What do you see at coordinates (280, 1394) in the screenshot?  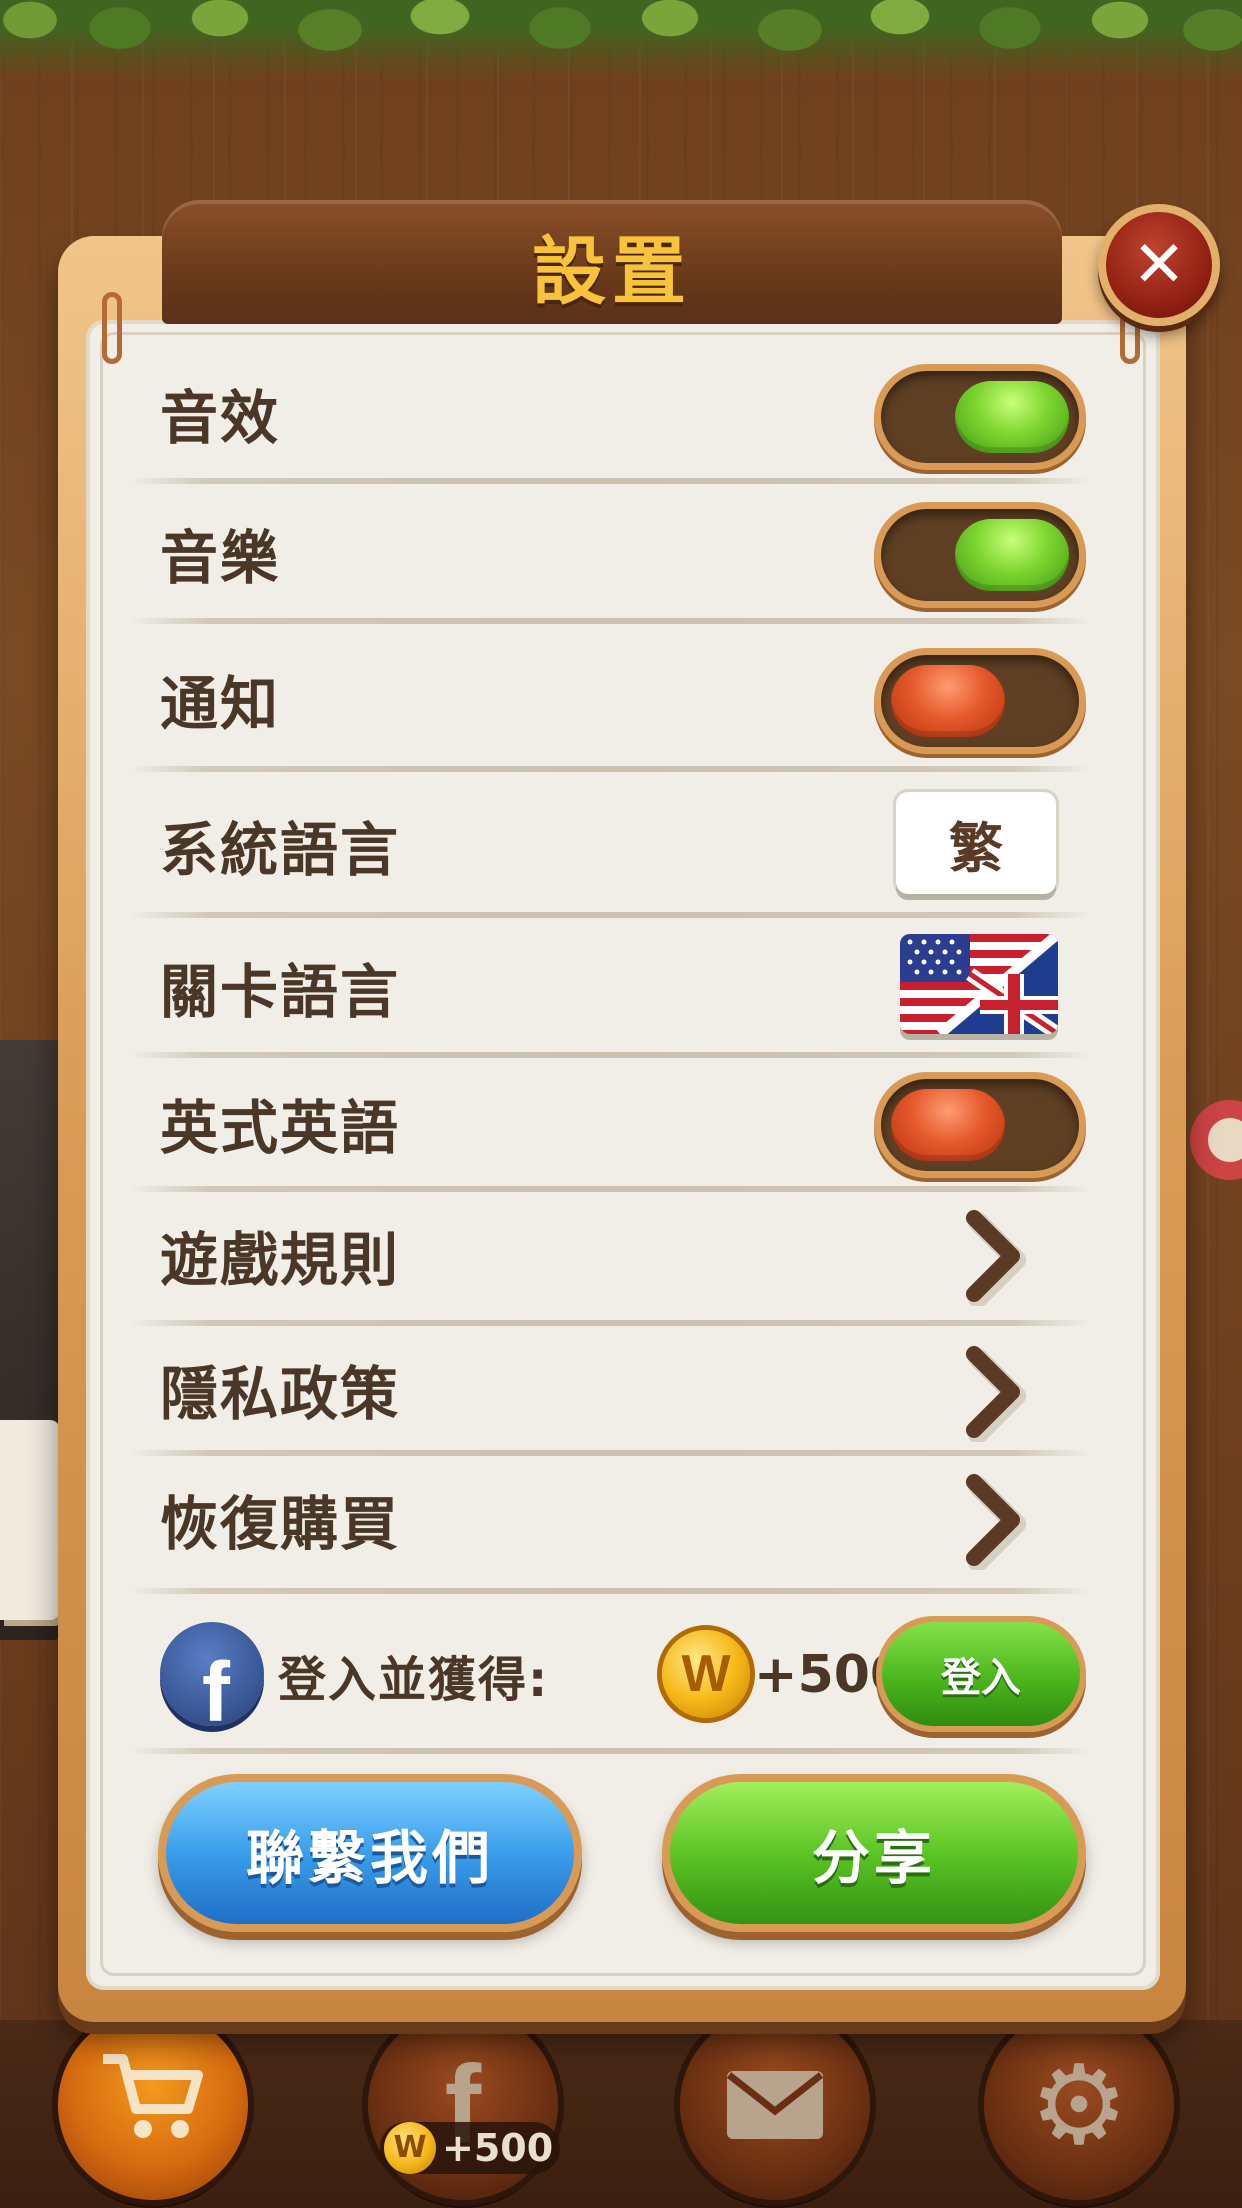 I see `privacy-policy-label: 隱私政策` at bounding box center [280, 1394].